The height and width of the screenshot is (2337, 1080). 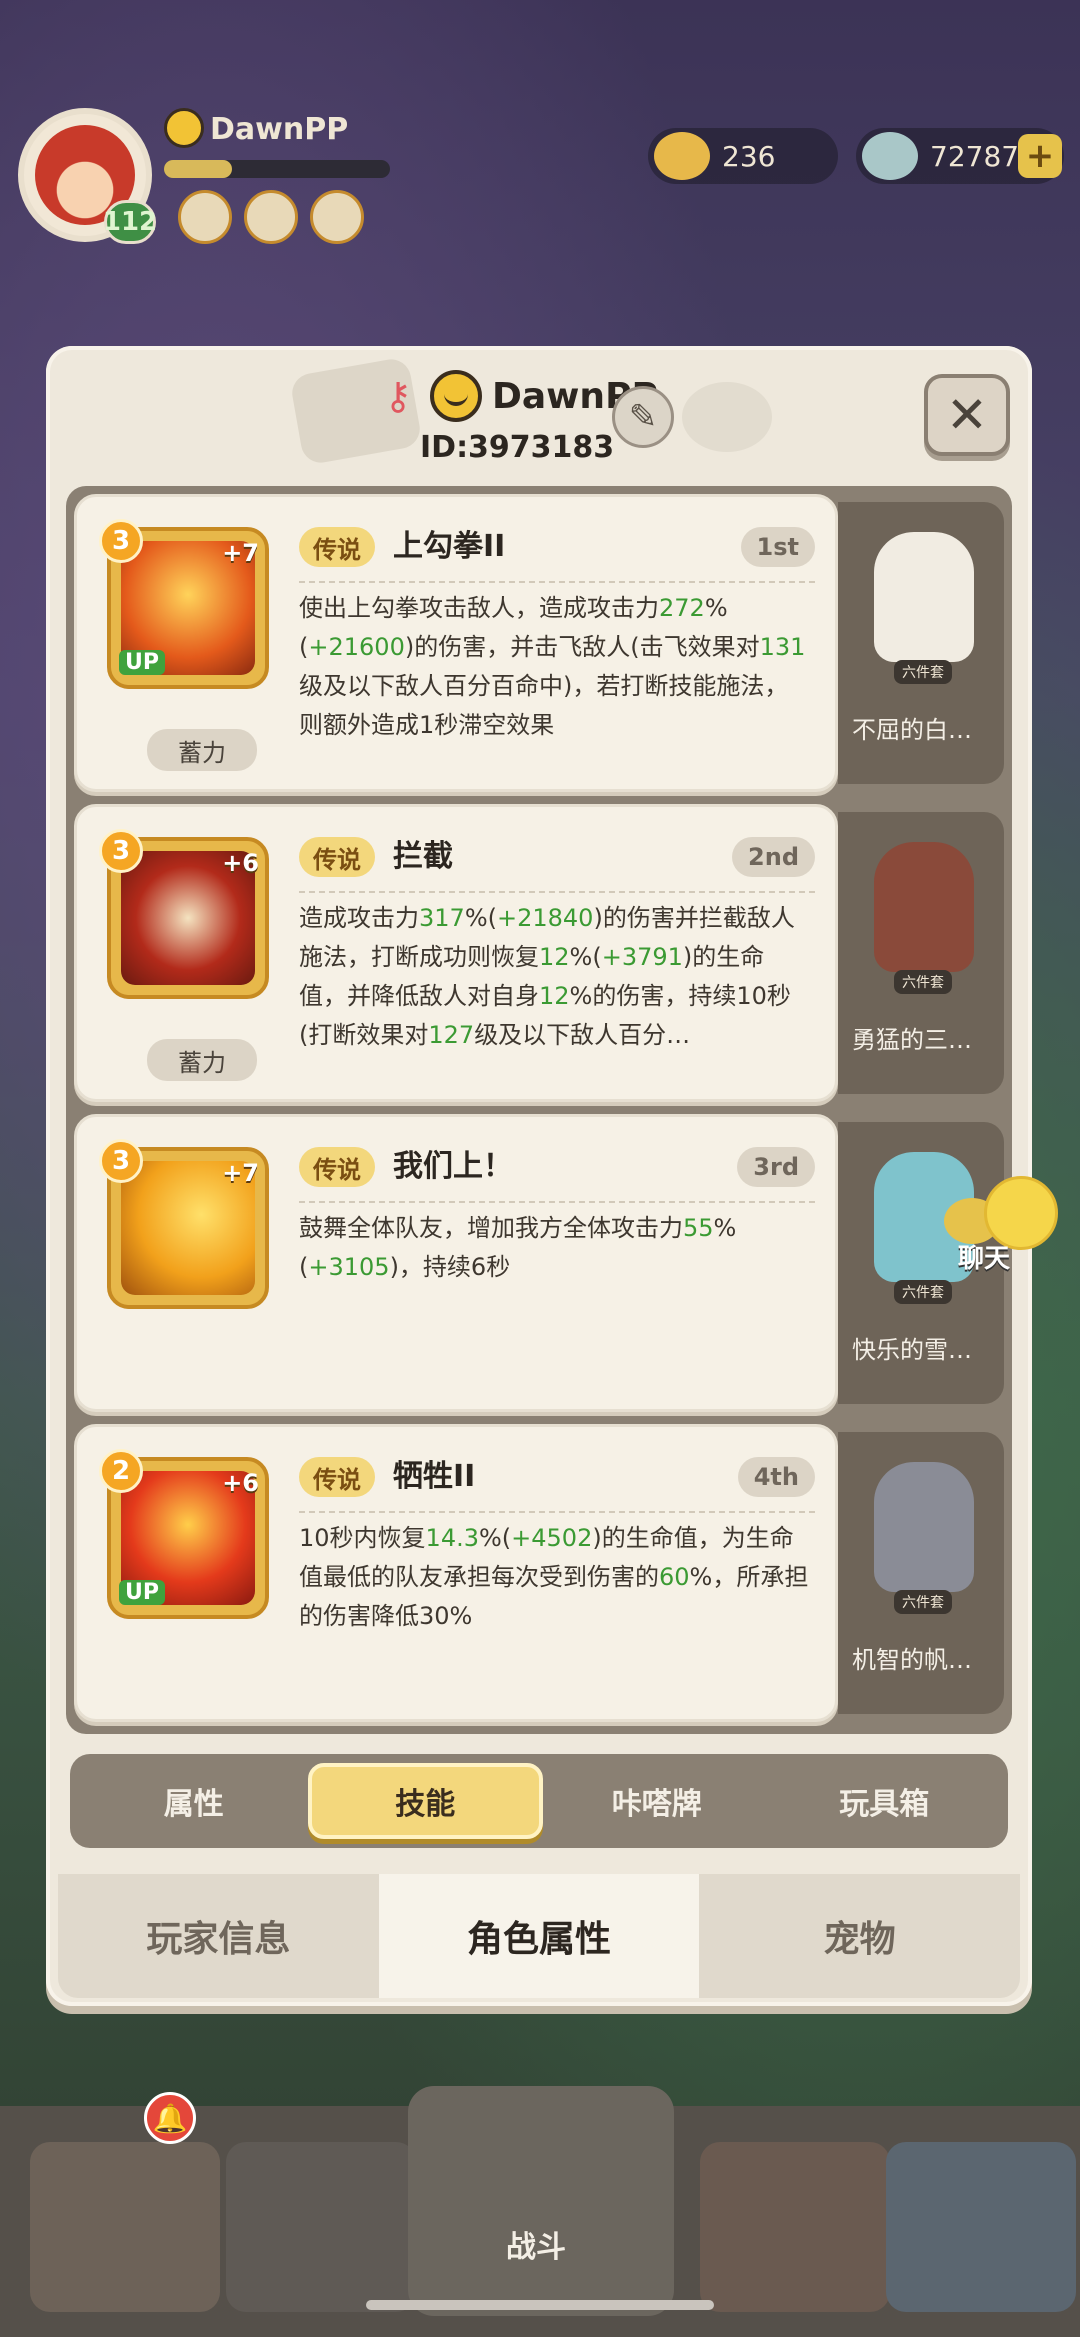 What do you see at coordinates (121, 1471) in the screenshot?
I see `skill-level-badge: 2` at bounding box center [121, 1471].